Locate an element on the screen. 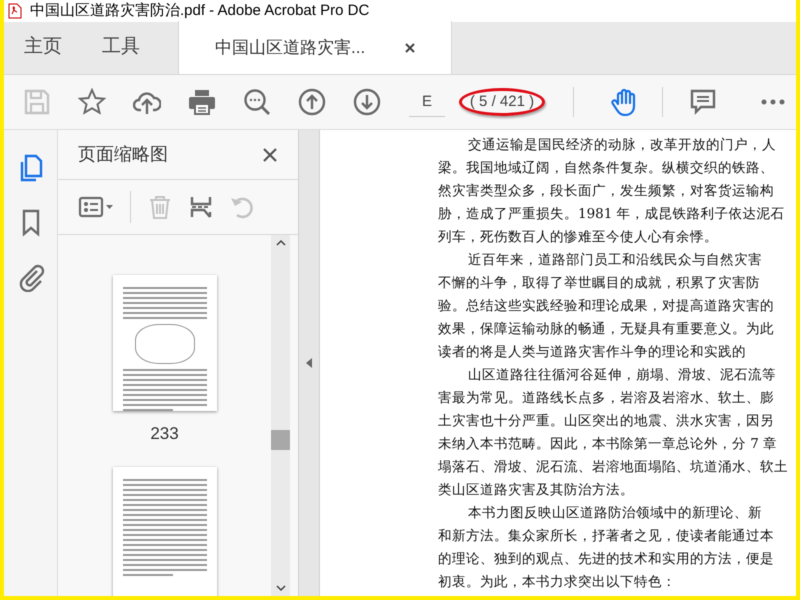 This screenshot has width=800, height=600. tab: 工具 is located at coordinates (121, 47).